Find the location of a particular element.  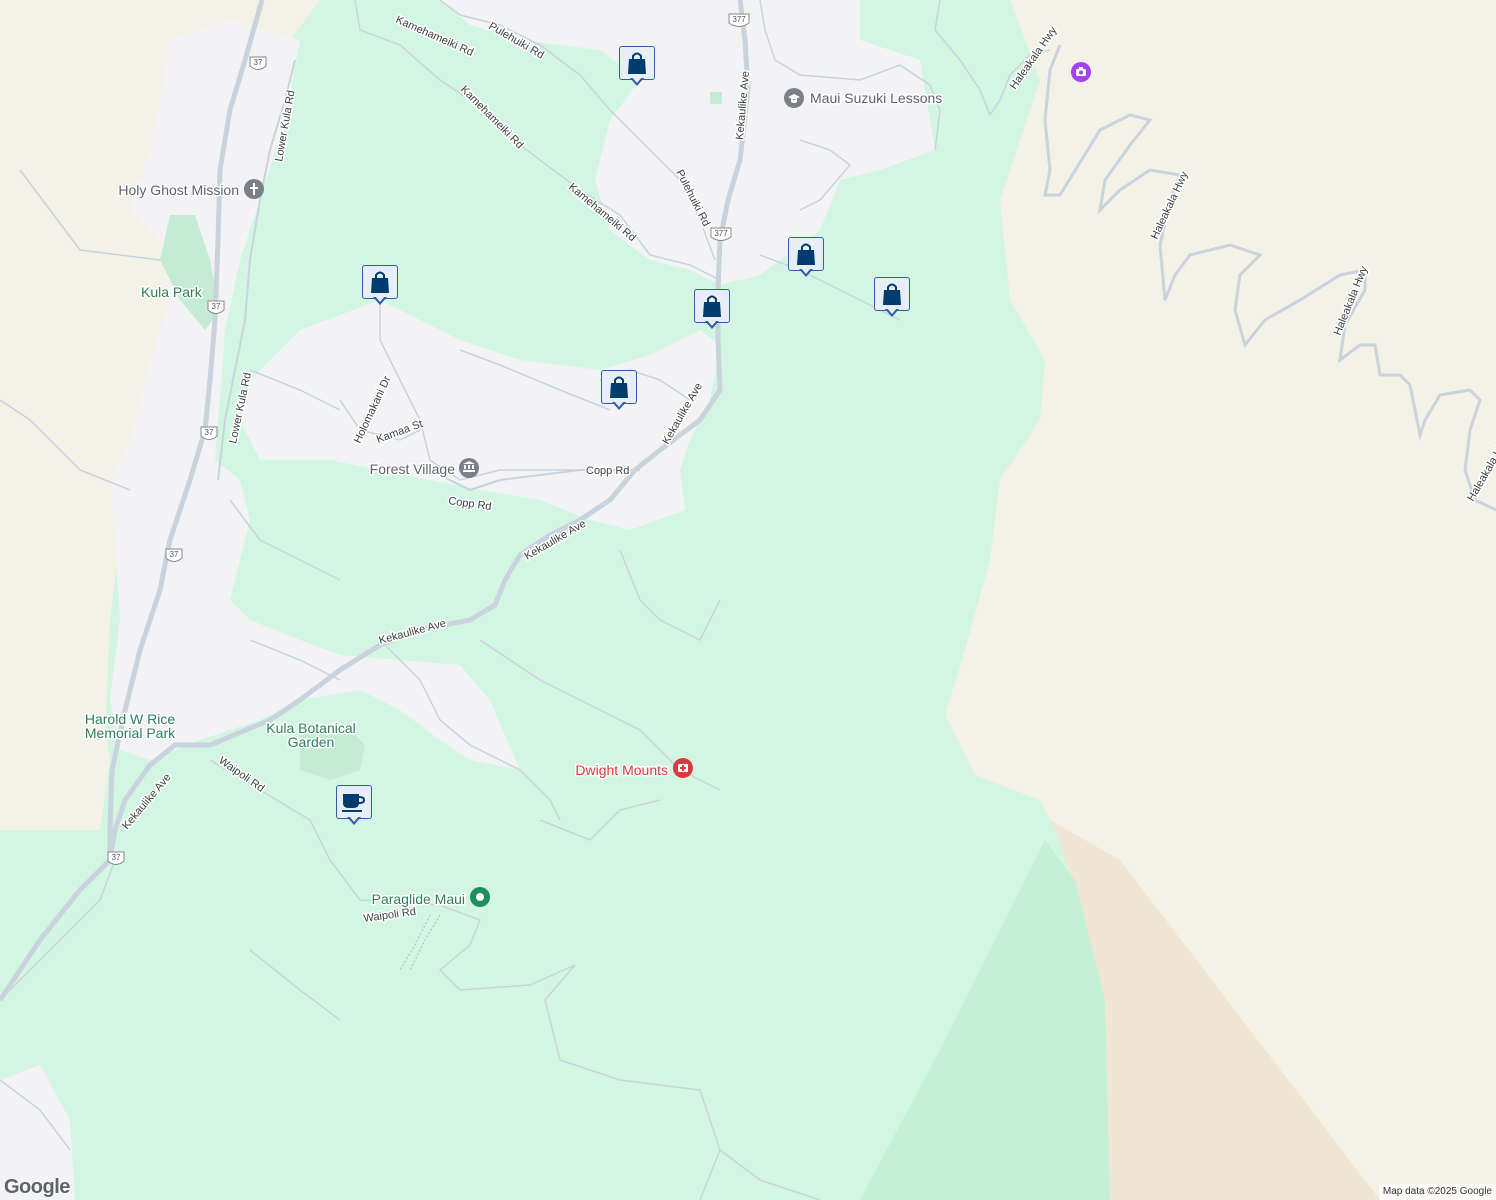

map-attribution: Map data ©2025 Google is located at coordinates (1437, 1192).